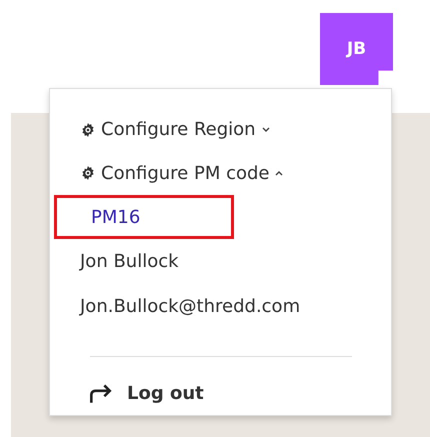  Describe the element at coordinates (182, 174) in the screenshot. I see `menu-item: Configure PM code` at that location.